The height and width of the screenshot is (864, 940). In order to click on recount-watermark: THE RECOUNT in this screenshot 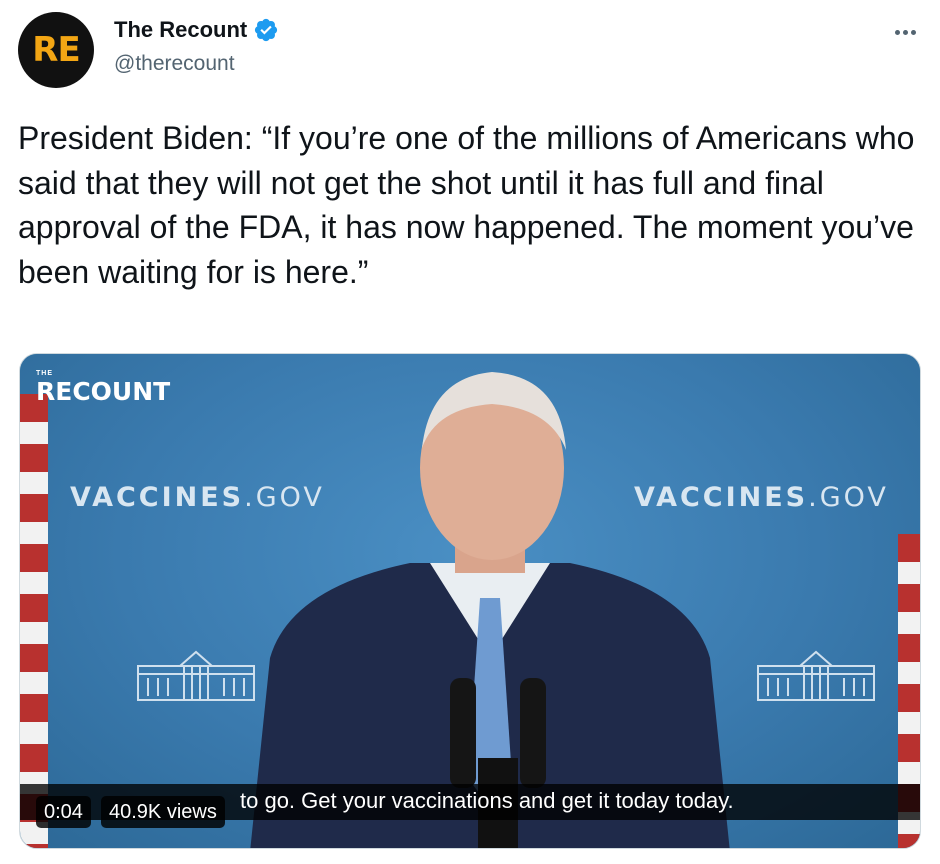, I will do `click(103, 388)`.